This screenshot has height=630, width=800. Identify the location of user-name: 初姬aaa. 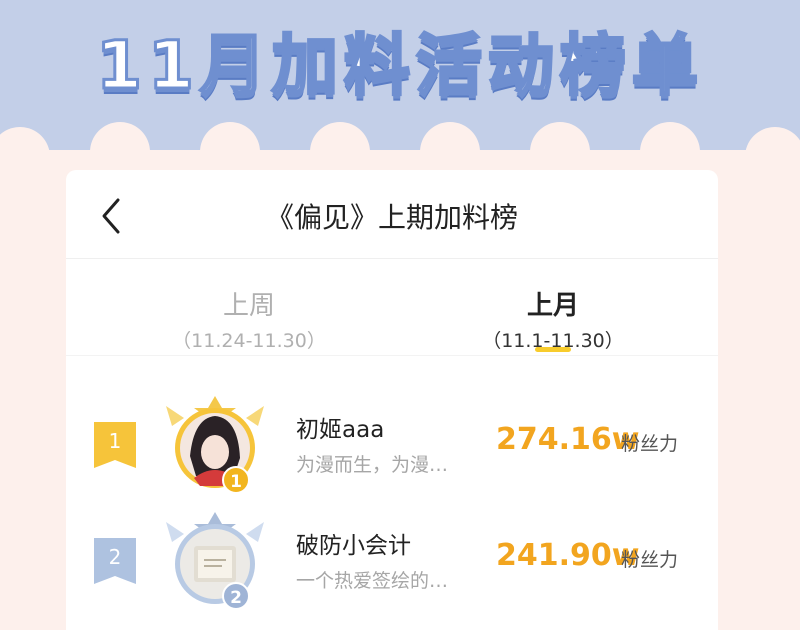
(340, 427).